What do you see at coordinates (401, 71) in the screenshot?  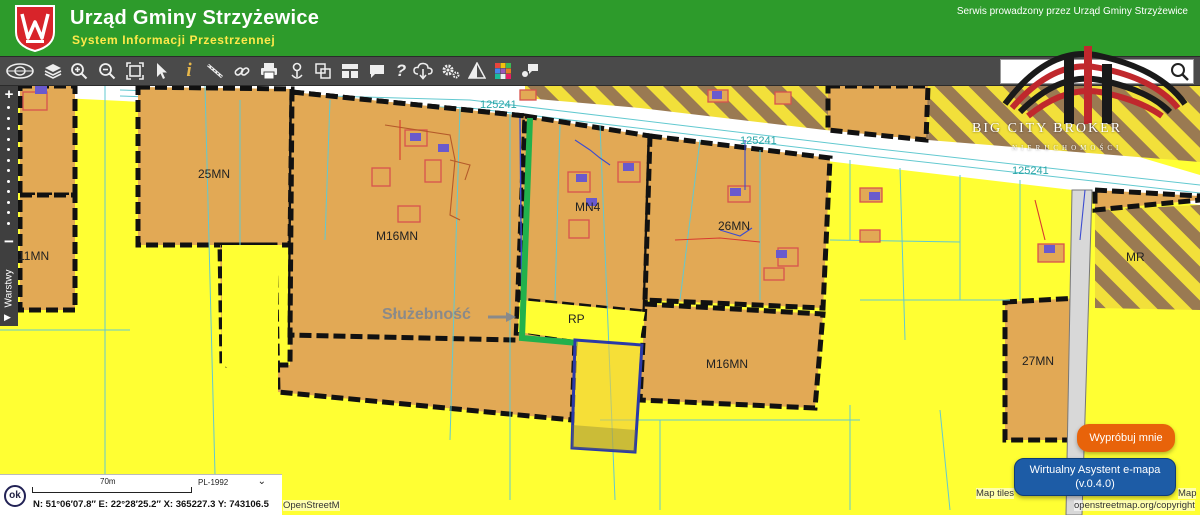 I see `help-icon: ?` at bounding box center [401, 71].